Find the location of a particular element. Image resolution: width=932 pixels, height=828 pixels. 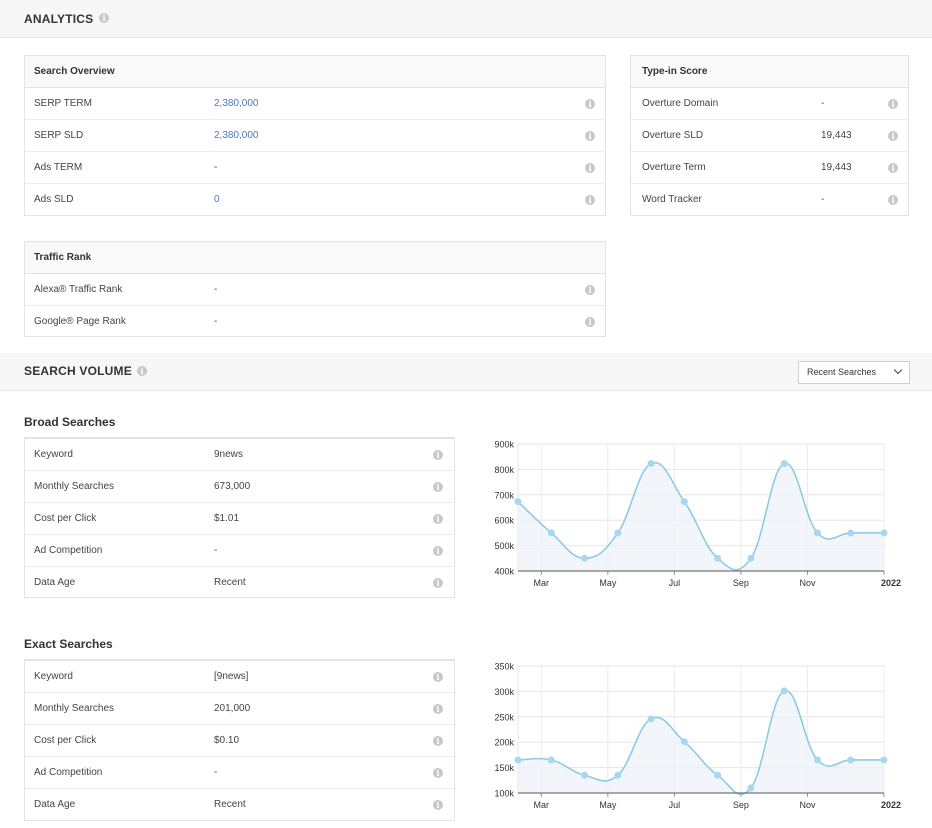

table-row: Keyword 9news i is located at coordinates (239, 455).